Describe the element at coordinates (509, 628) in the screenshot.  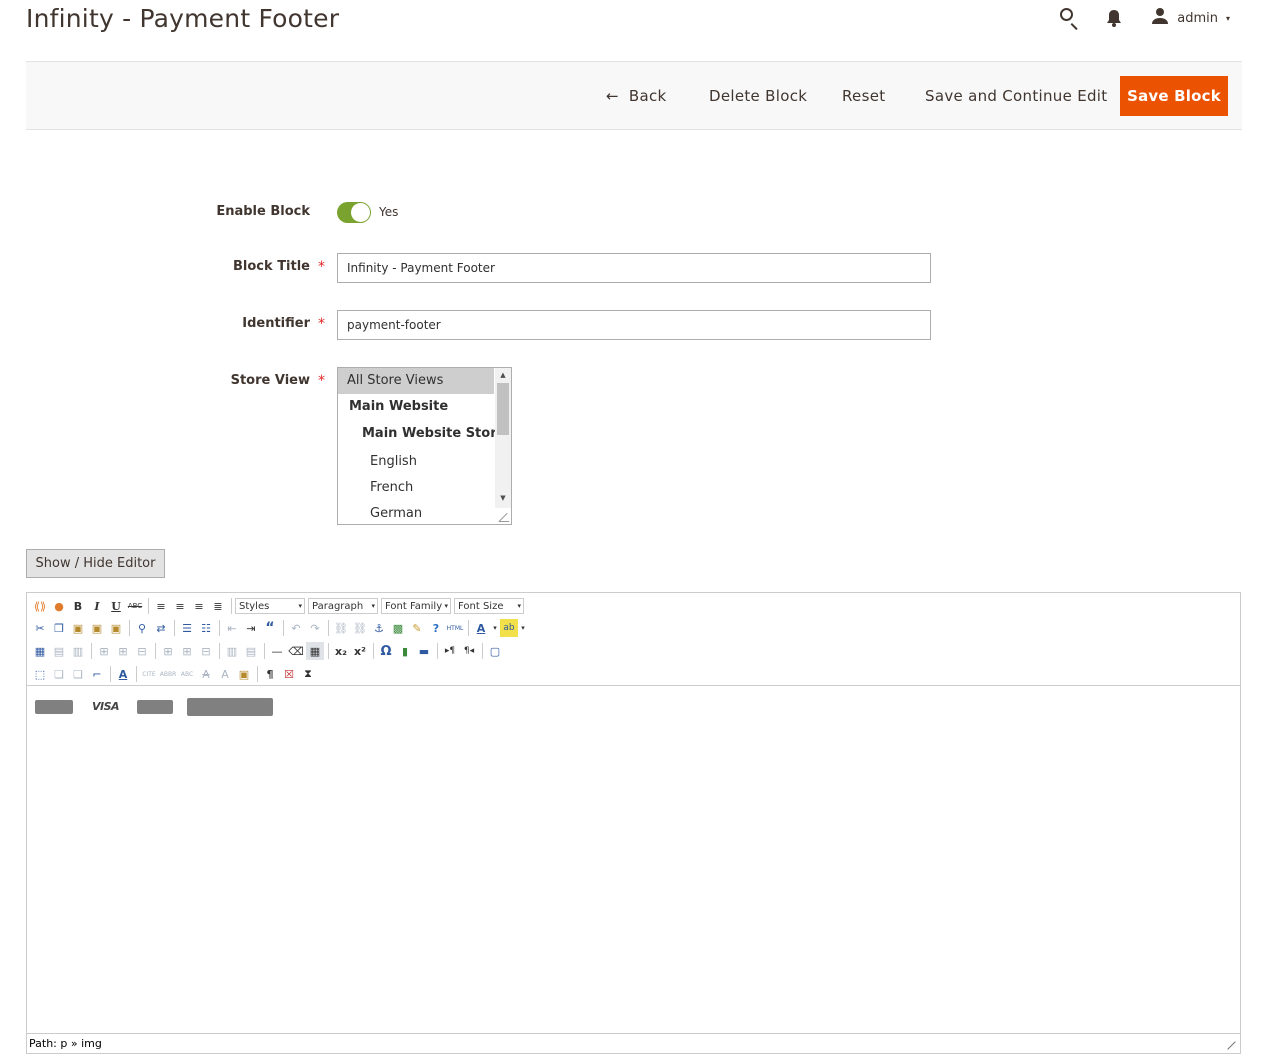
I see `highlight-color-icon: ab` at that location.